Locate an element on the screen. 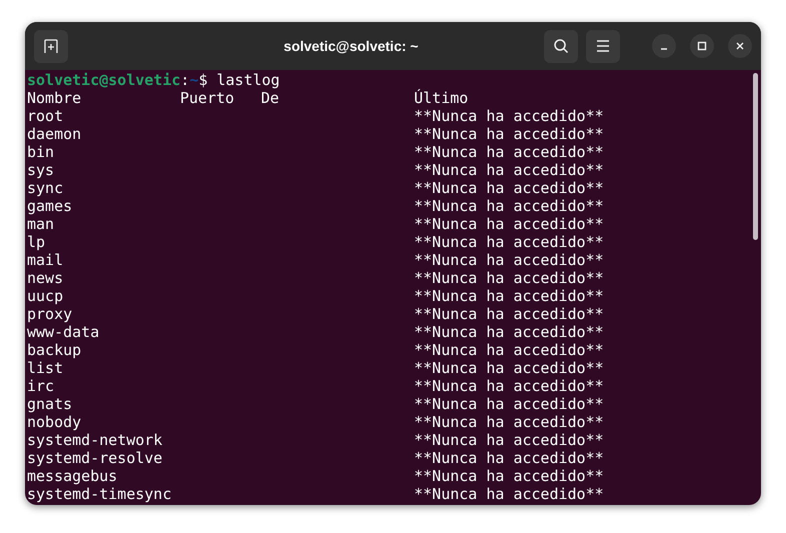  menu-icon is located at coordinates (603, 46).